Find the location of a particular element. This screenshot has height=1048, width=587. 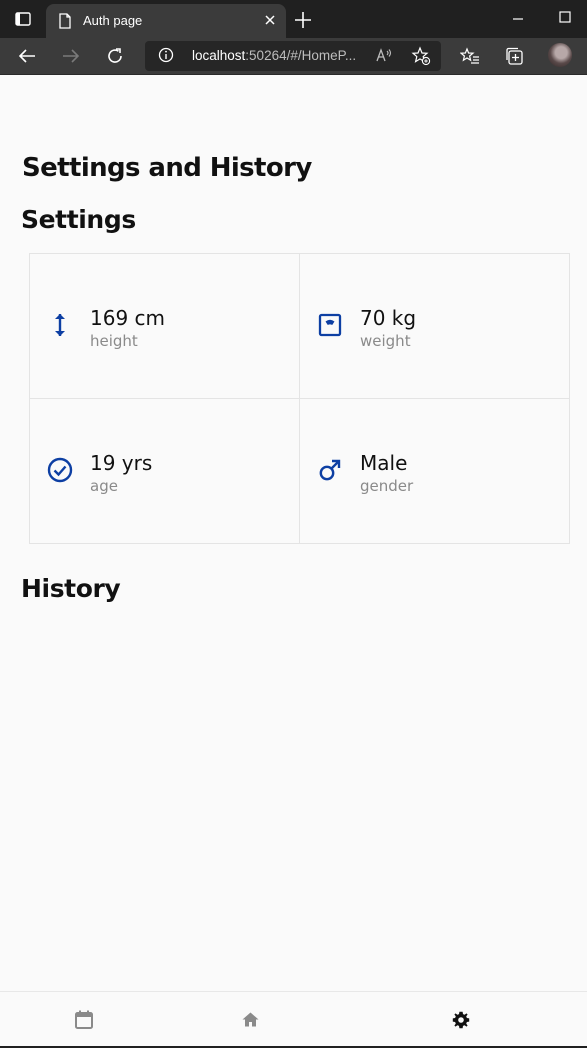

minimize-icon is located at coordinates (518, 19).